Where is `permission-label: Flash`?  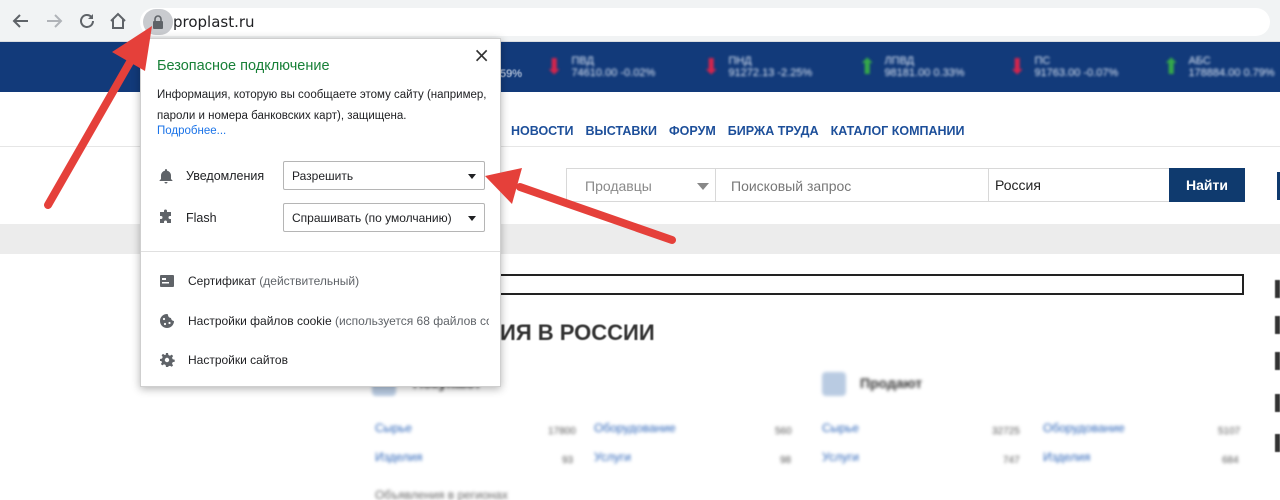 permission-label: Flash is located at coordinates (201, 218).